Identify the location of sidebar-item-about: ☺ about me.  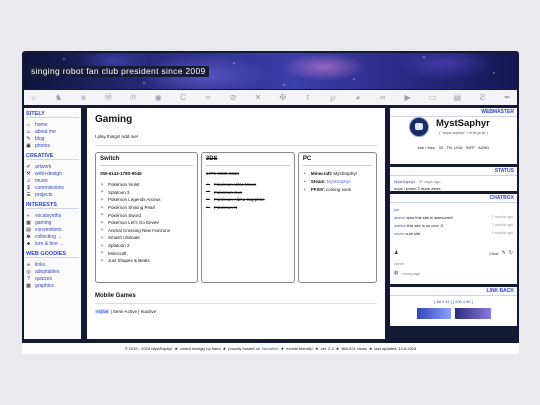
(52, 131).